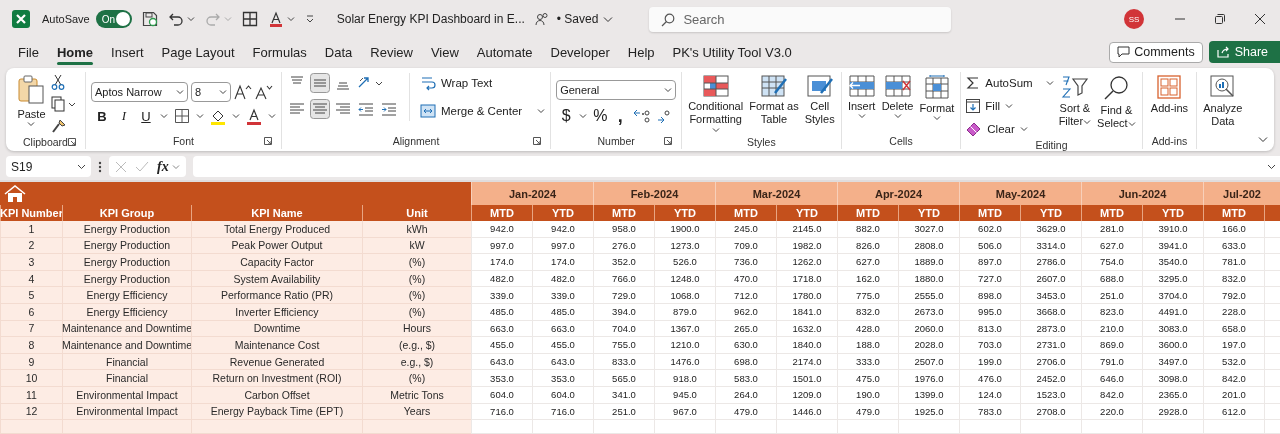 This screenshot has width=1280, height=434. I want to click on table-cell: 1840.0, so click(806, 345).